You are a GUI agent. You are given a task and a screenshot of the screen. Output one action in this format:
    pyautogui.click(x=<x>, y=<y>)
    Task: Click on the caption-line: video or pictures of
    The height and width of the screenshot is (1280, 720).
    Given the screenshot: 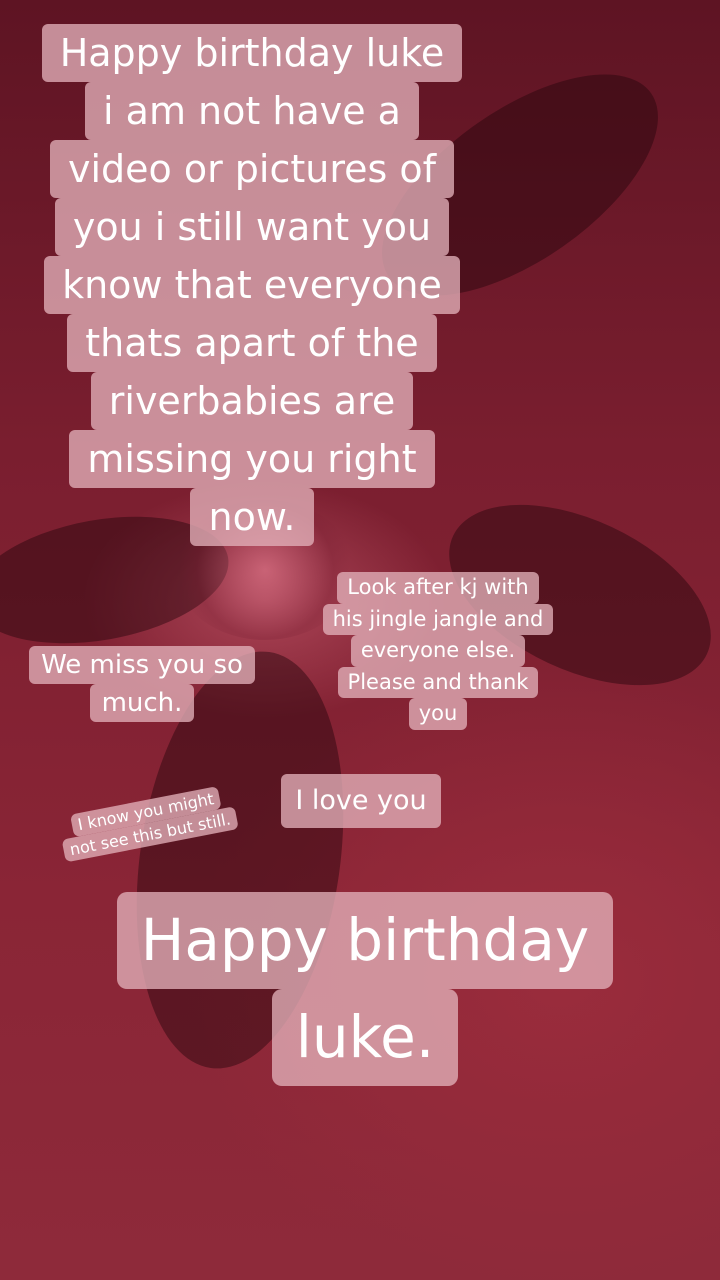 What is the action you would take?
    pyautogui.click(x=252, y=169)
    